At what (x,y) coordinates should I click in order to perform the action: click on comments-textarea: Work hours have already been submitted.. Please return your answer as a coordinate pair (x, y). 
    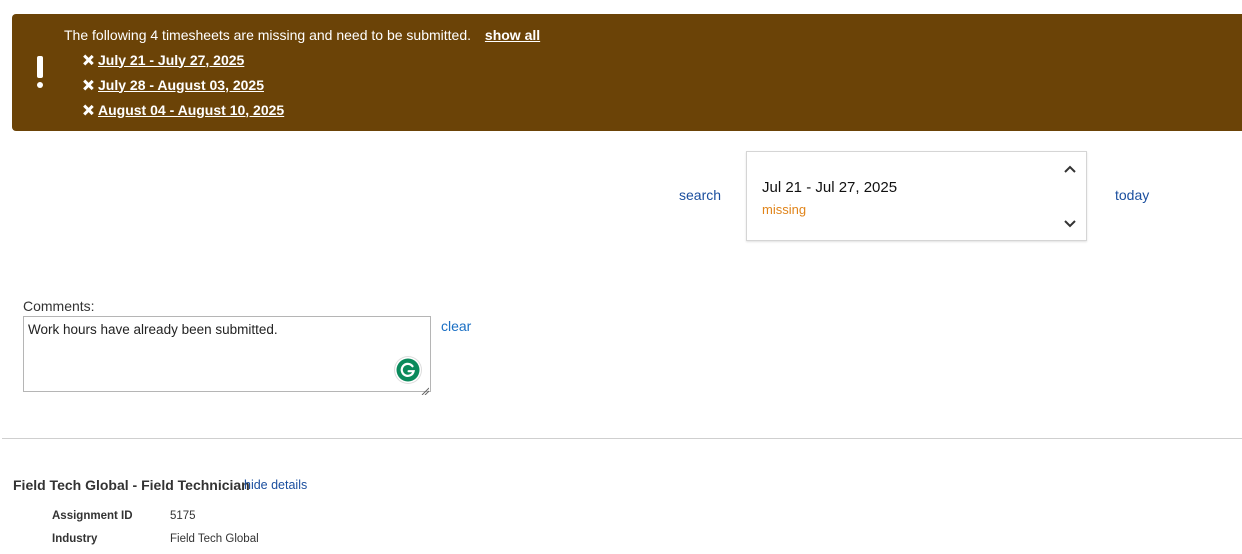
    Looking at the image, I should click on (227, 356).